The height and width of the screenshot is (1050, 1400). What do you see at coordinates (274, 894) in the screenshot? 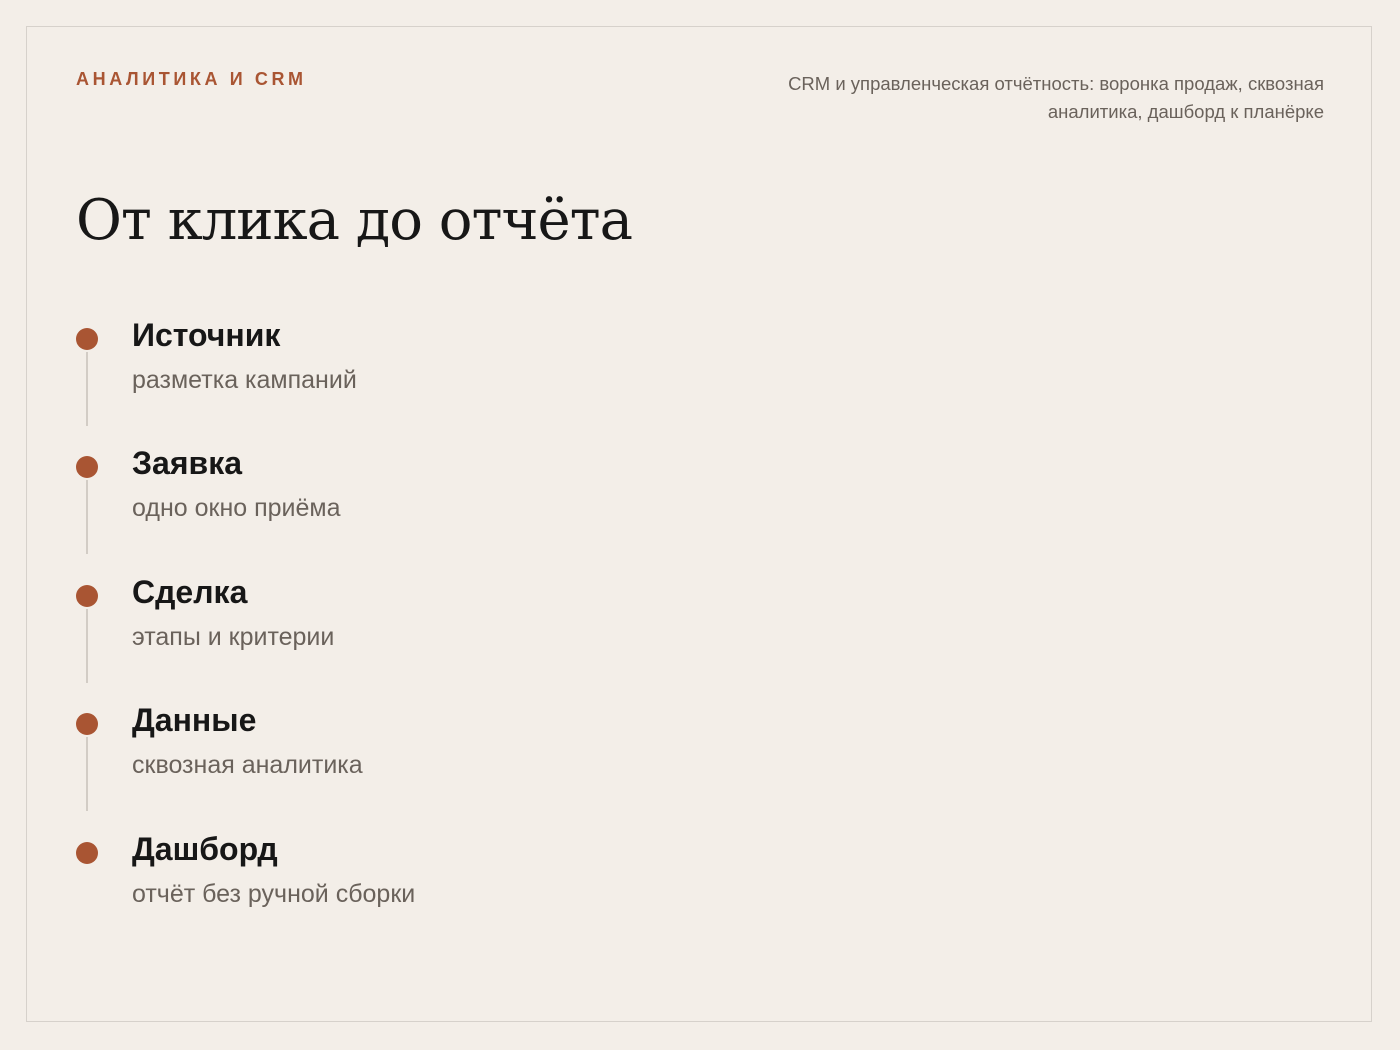
I see `step-description: отчёт без ручной сборки` at bounding box center [274, 894].